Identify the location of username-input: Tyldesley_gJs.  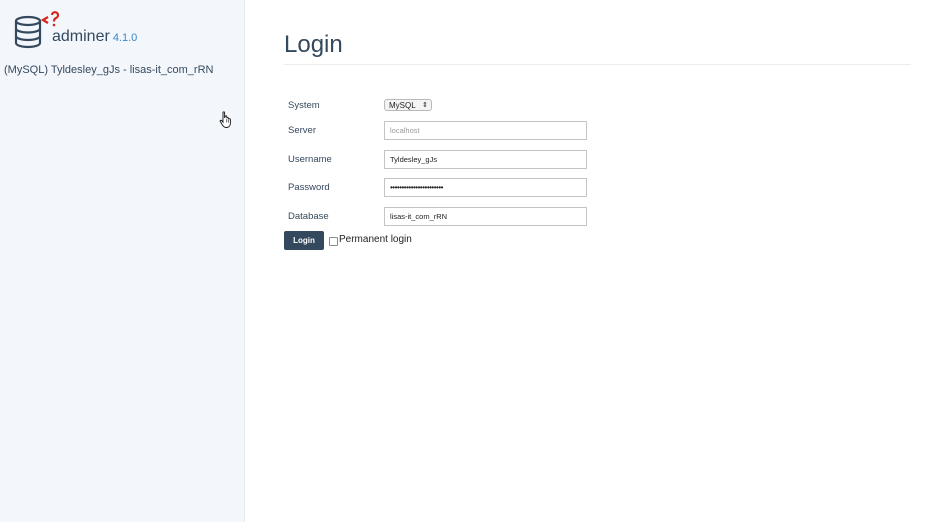
(485, 159).